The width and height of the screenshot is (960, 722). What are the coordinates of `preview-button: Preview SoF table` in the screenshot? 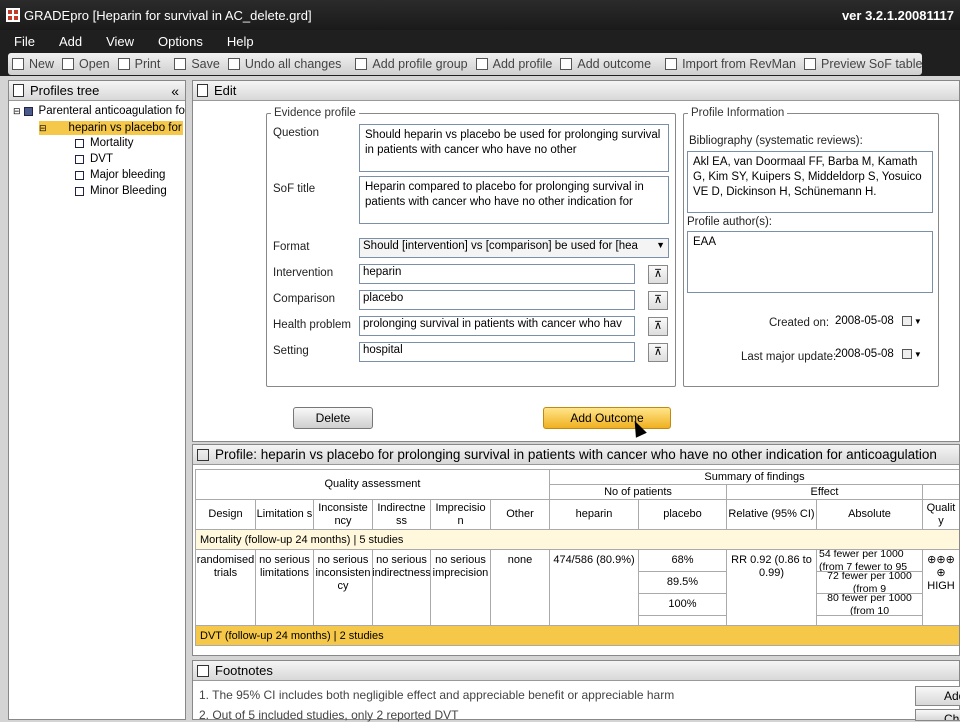 It's located at (862, 64).